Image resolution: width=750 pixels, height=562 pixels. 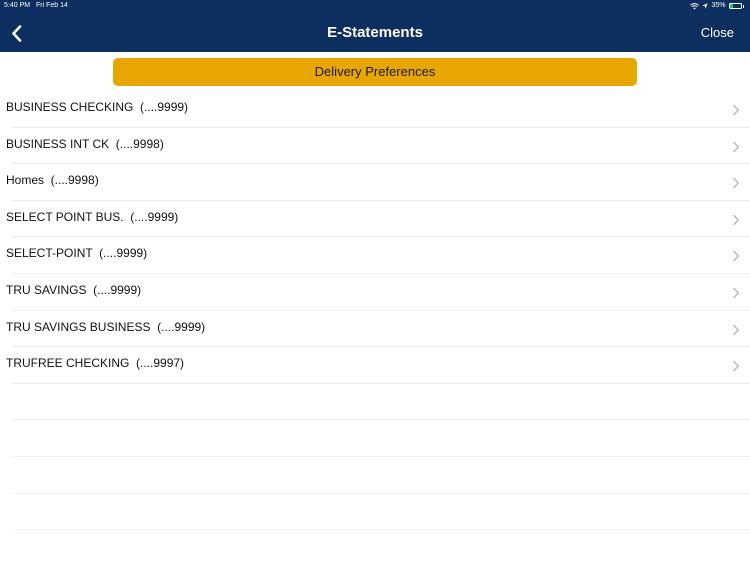 What do you see at coordinates (375, 182) in the screenshot?
I see `account-row: Homes (....9998)` at bounding box center [375, 182].